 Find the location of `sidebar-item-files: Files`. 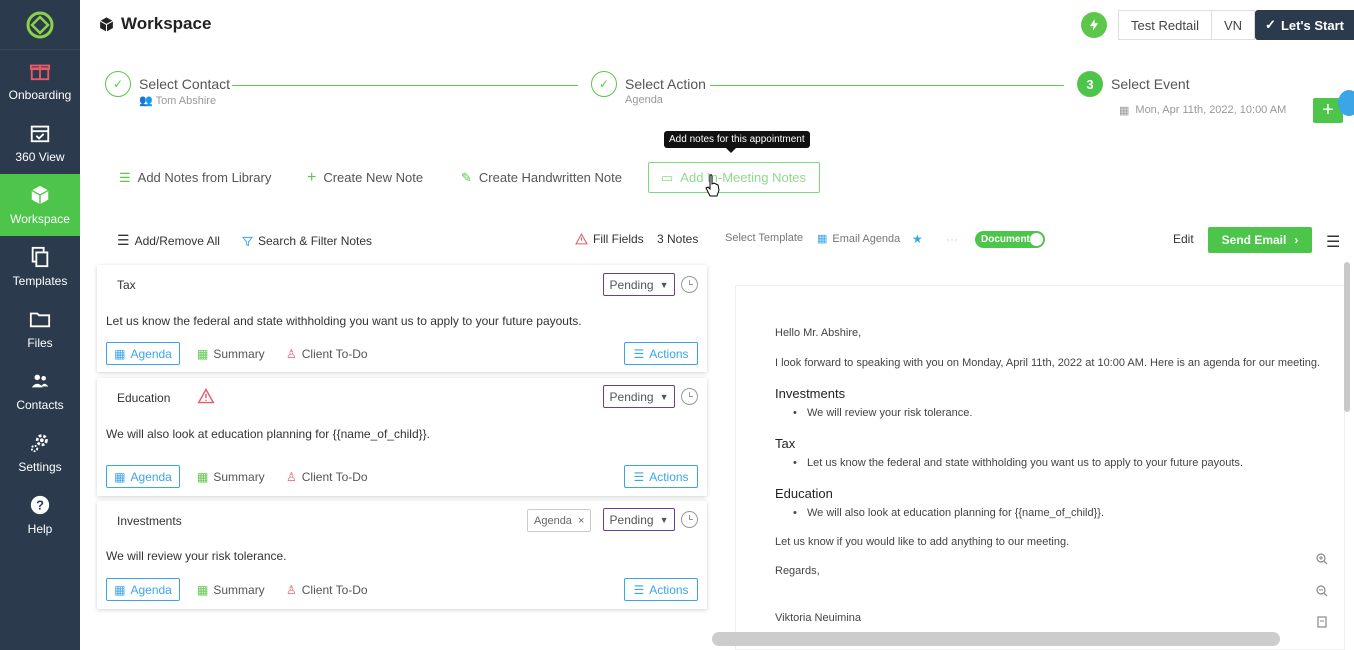

sidebar-item-files: Files is located at coordinates (40, 329).